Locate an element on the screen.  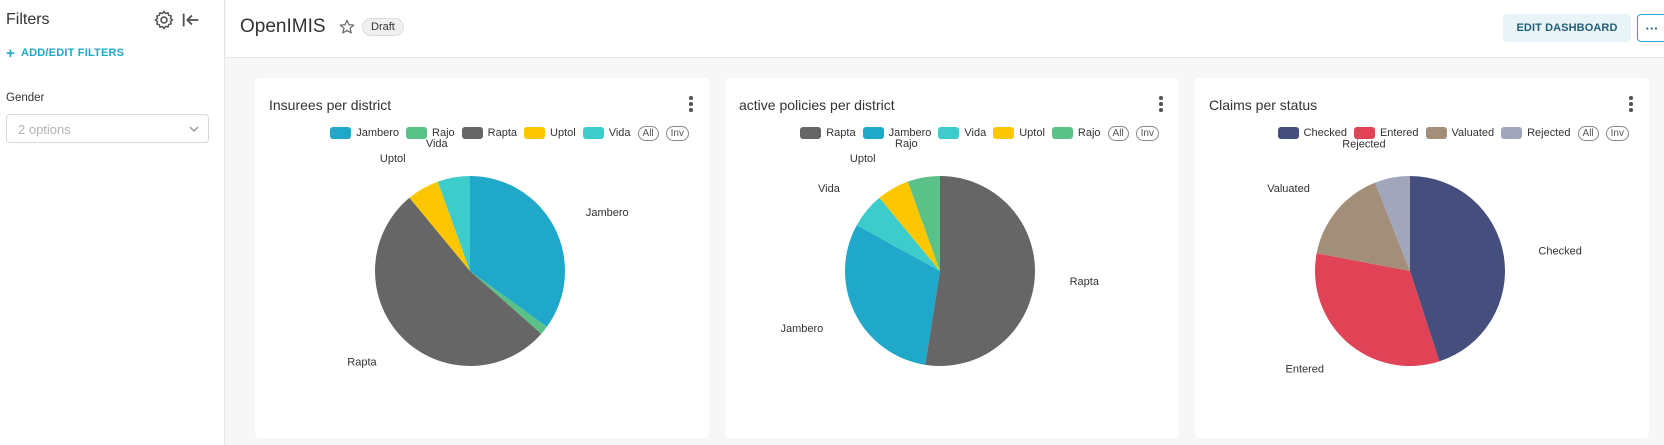
gender-filter-placeholder: 2 options is located at coordinates (44, 129).